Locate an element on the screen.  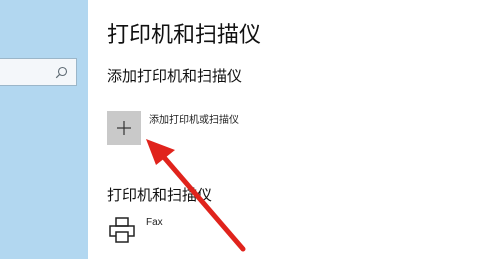
page-title: 打印机和扫描仪 is located at coordinates (184, 34).